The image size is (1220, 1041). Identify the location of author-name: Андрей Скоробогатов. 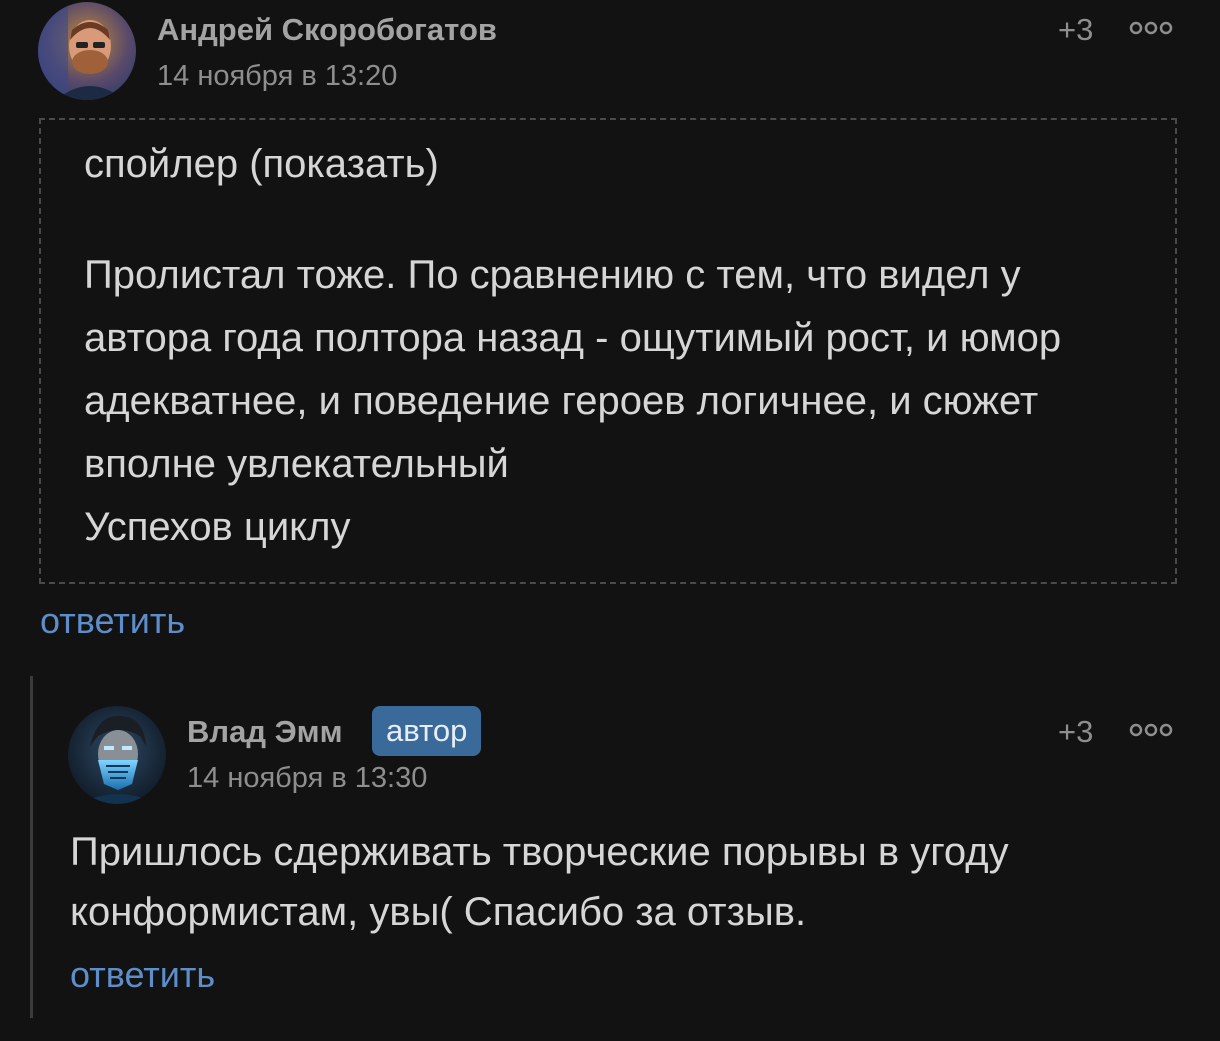
(327, 30).